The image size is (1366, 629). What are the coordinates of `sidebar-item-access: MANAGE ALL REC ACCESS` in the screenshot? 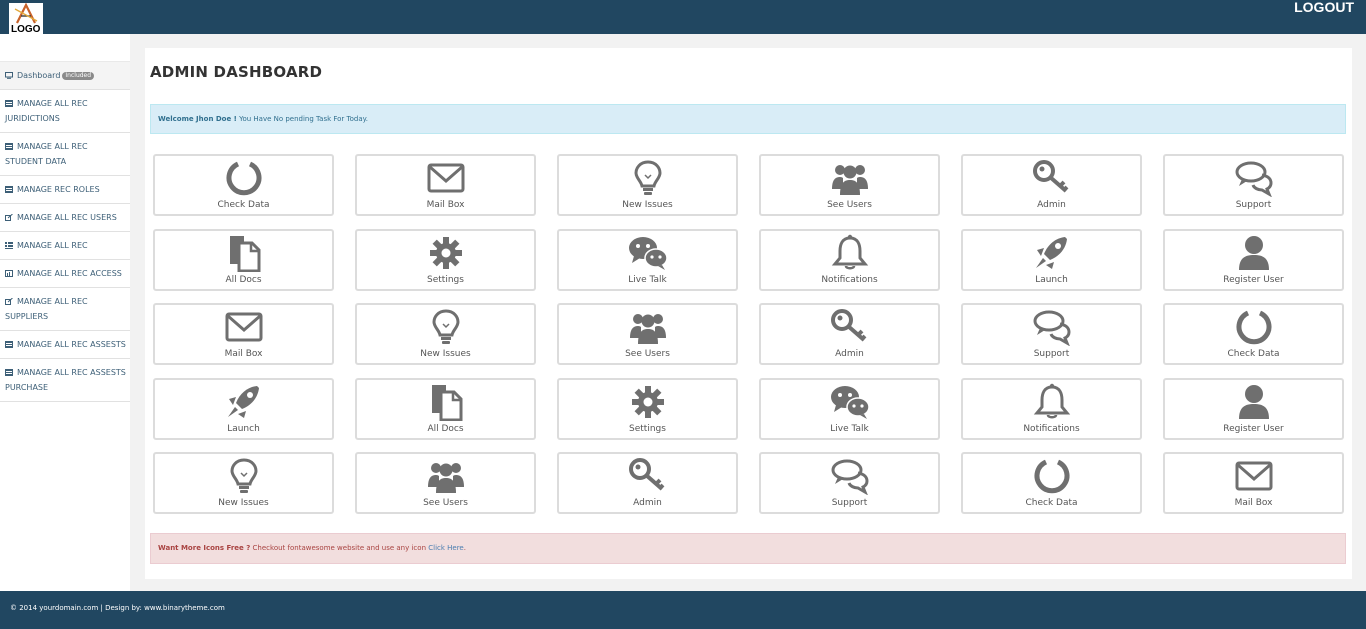 It's located at (65, 274).